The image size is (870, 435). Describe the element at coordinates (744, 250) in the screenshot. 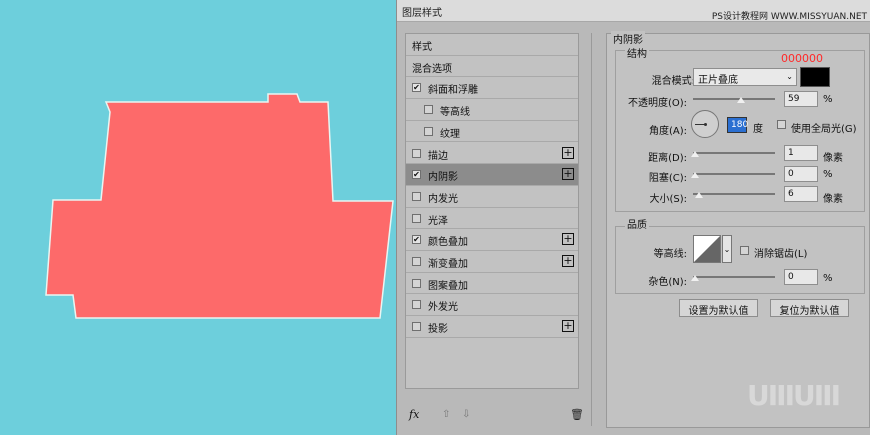

I see `anti-alias-checkbox` at that location.